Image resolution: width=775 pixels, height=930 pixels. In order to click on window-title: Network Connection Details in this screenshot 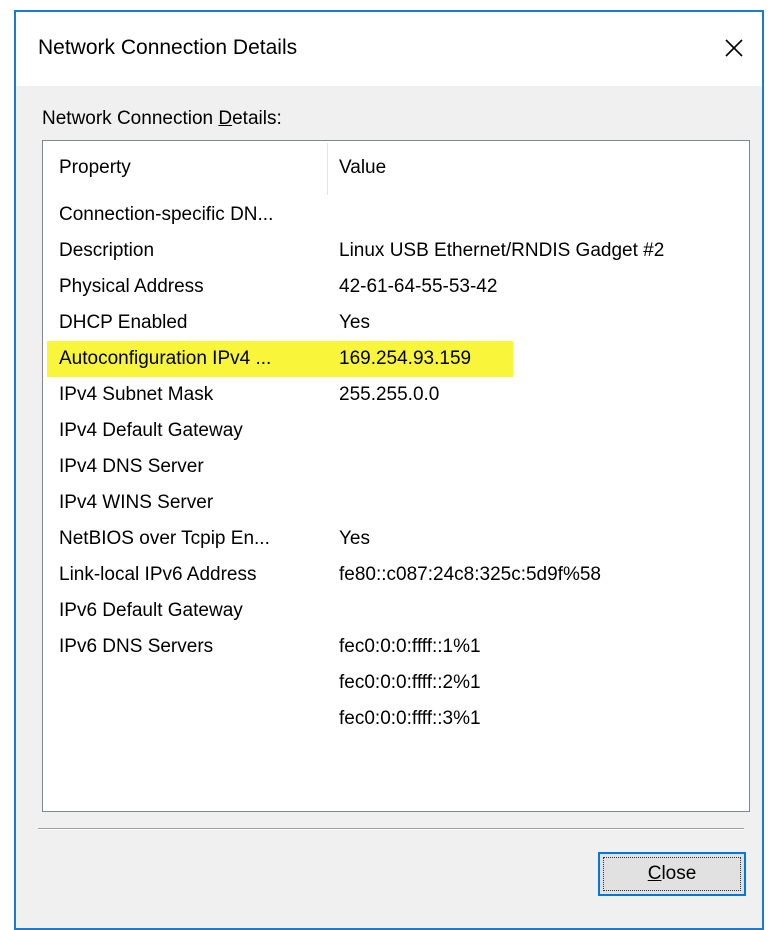, I will do `click(168, 47)`.